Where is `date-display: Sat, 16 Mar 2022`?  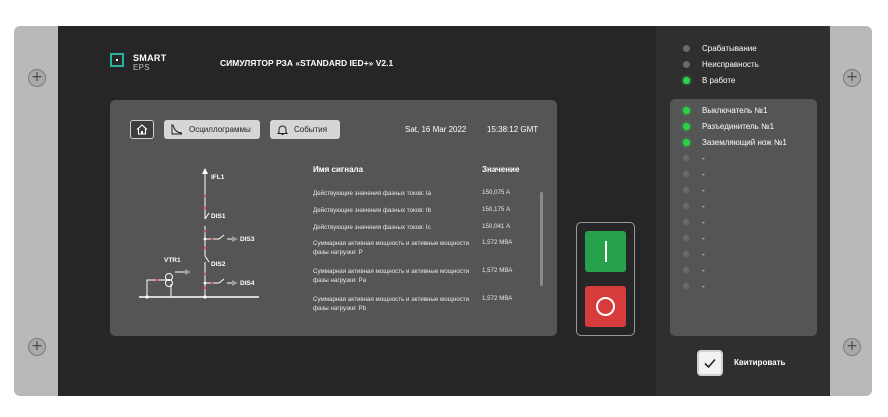
date-display: Sat, 16 Mar 2022 is located at coordinates (436, 129).